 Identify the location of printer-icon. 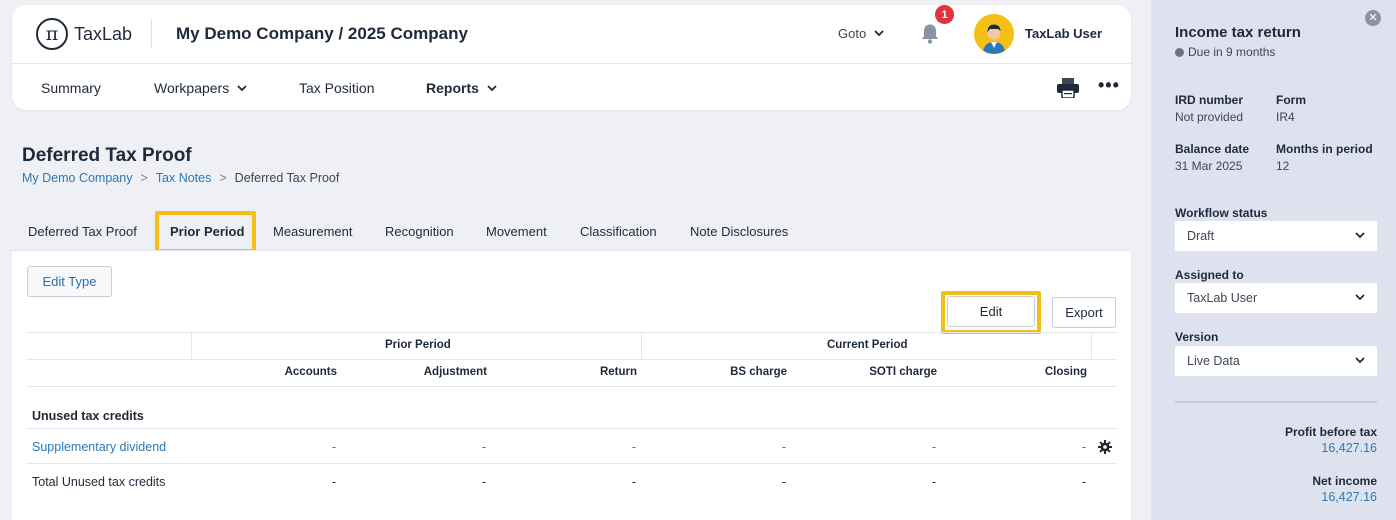
(1068, 88).